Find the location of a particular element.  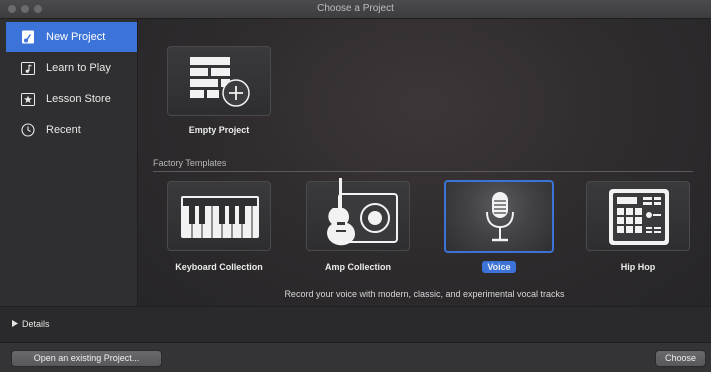

sidebar-item-recent: Recent is located at coordinates (71, 130).